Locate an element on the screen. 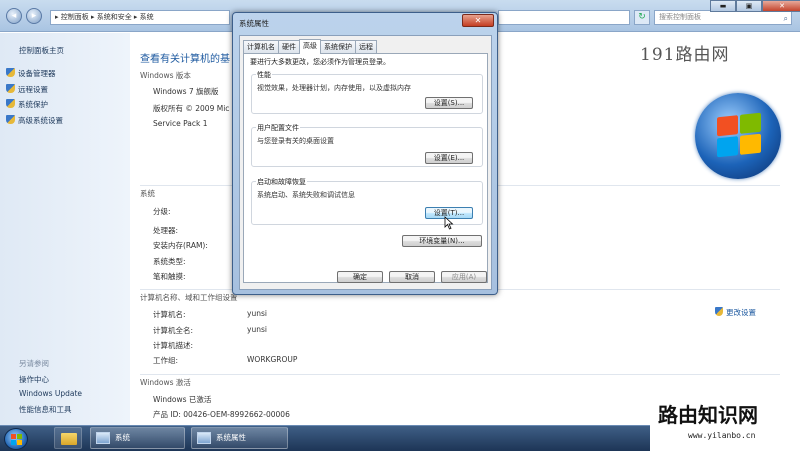 The image size is (800, 451). page-title: 查看有关计算机的基 is located at coordinates (185, 59).